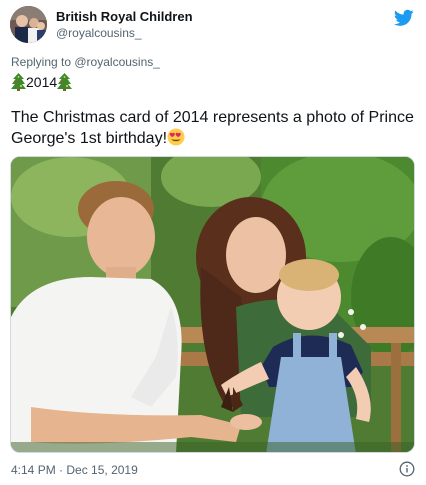 The height and width of the screenshot is (485, 426). I want to click on replying-to: Replying to @royalcousins_, so click(85, 62).